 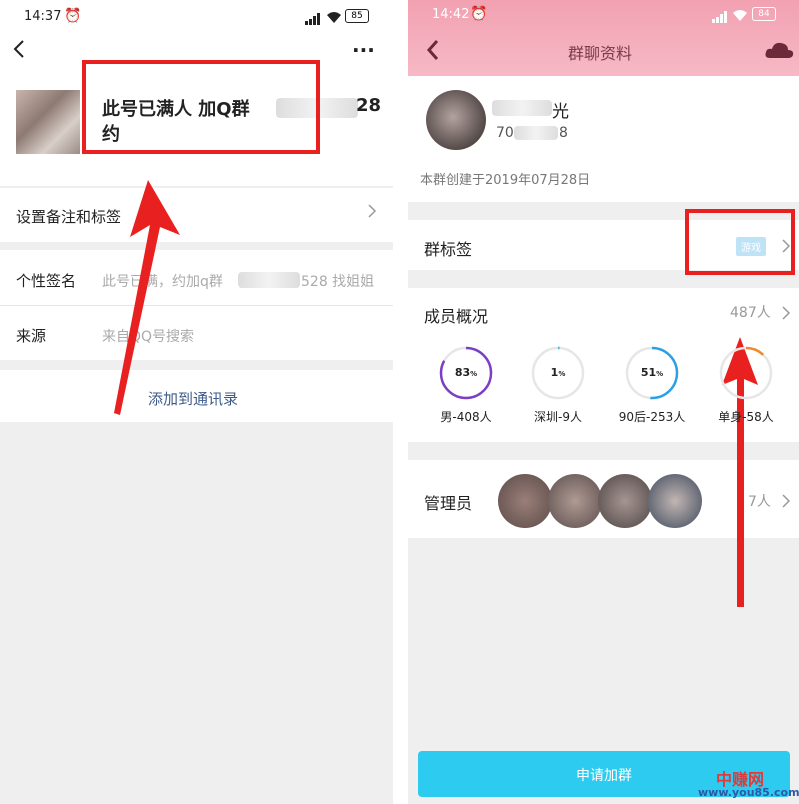 I want to click on ring-overlap-spacer, so click(x=723, y=373).